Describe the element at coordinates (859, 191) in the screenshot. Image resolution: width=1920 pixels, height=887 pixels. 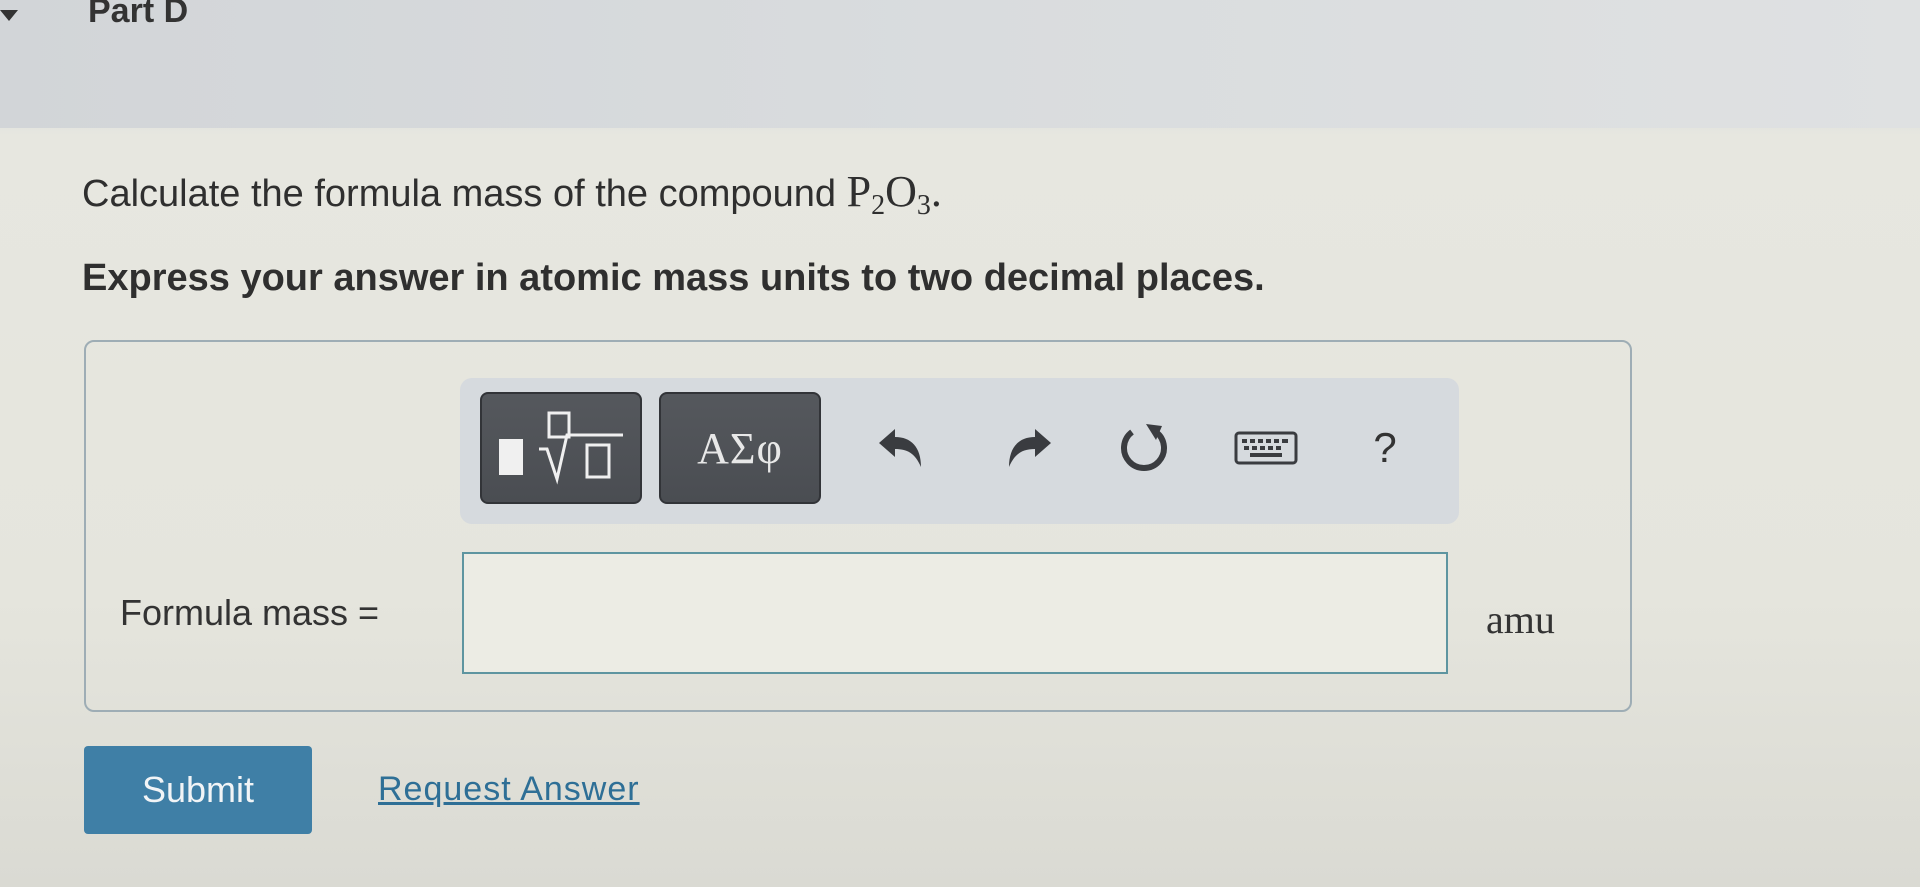
I see `compound-element-1: P` at that location.